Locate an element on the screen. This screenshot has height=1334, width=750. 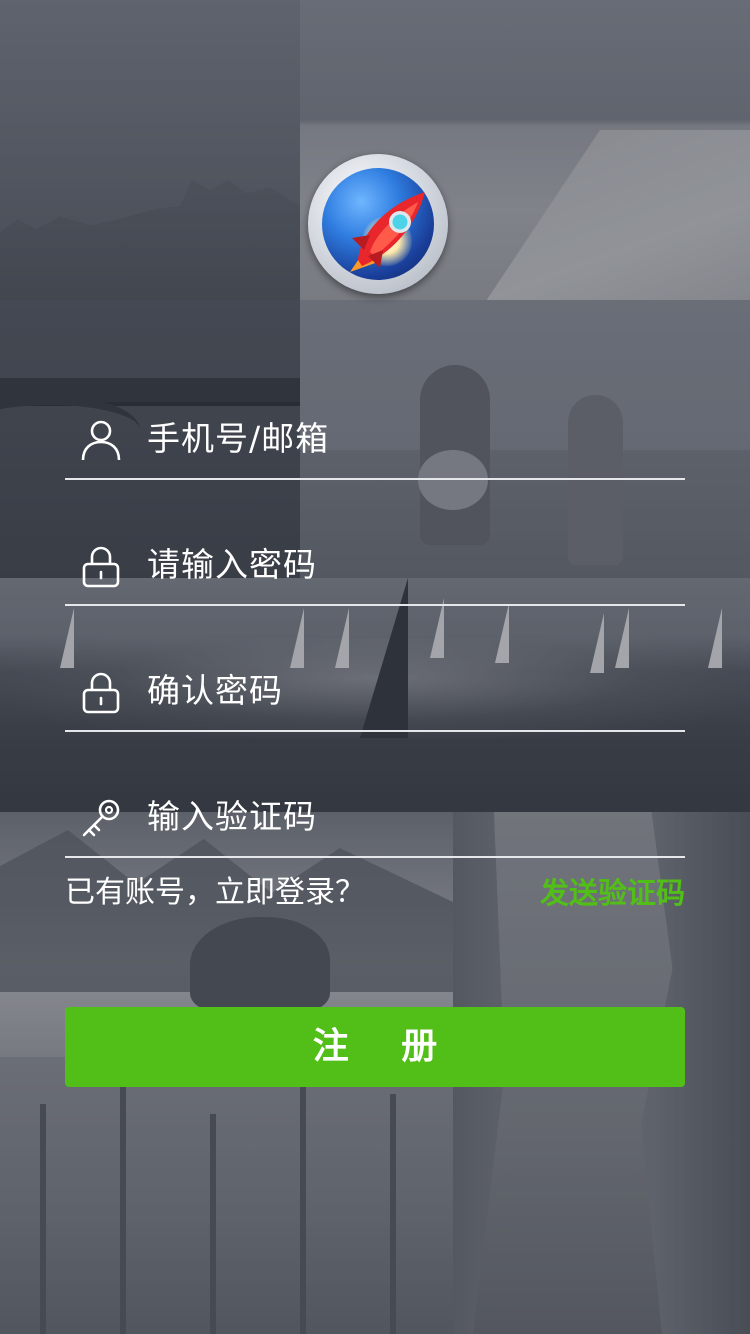
password-field: 请输入密码 is located at coordinates (375, 570).